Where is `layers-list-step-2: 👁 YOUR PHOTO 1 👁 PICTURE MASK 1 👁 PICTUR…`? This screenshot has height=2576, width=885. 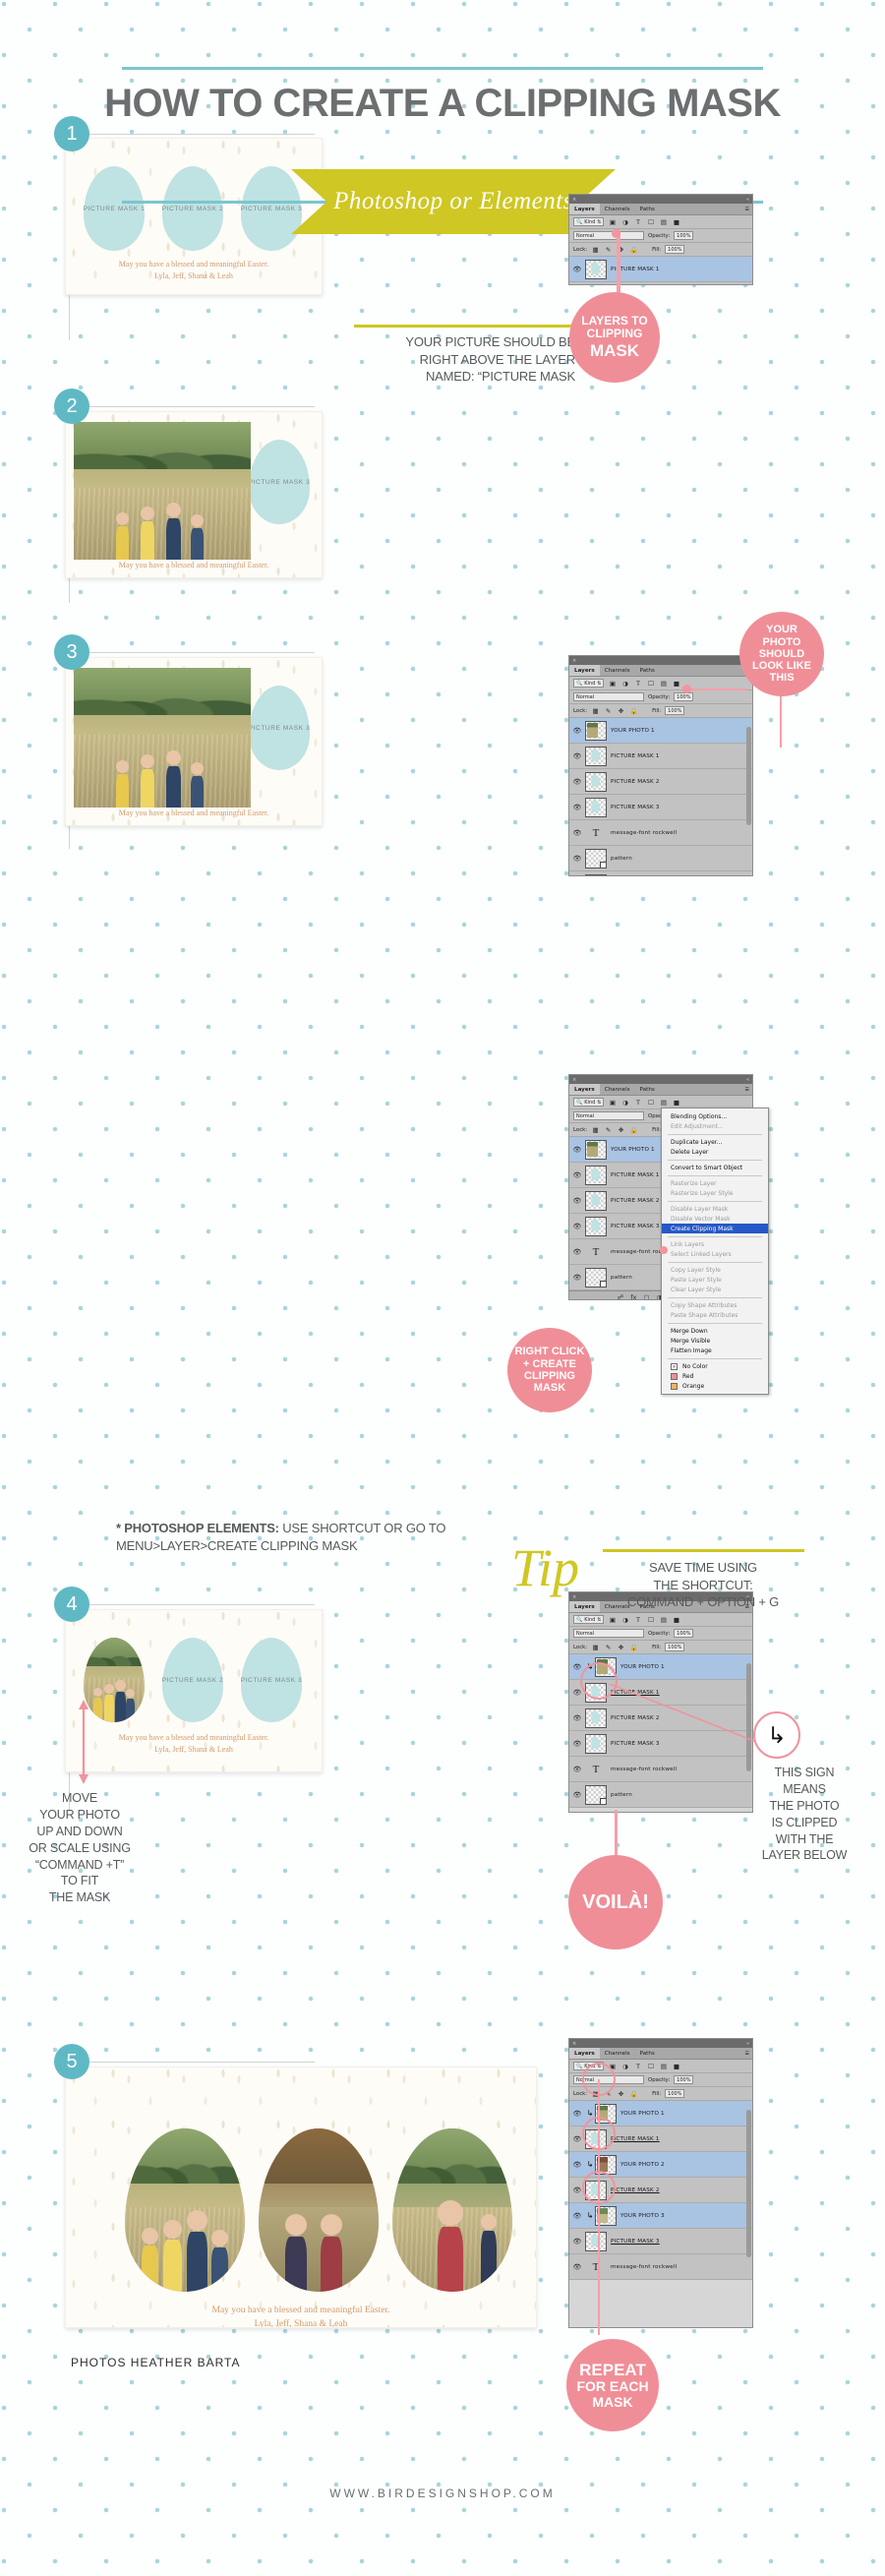
layers-list-step-2: 👁 YOUR PHOTO 1 👁 PICTURE MASK 1 👁 PICTUR… is located at coordinates (660, 796).